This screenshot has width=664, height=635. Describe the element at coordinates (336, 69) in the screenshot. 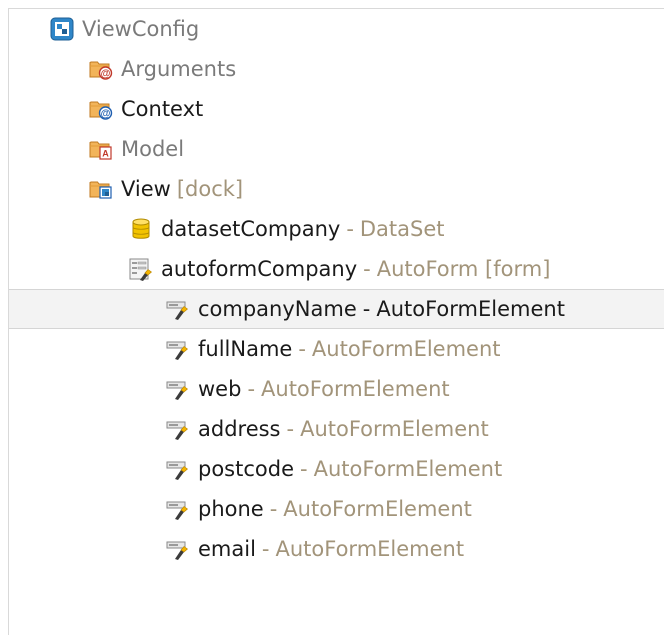

I see `tree-node-arguments: @ Arguments` at that location.